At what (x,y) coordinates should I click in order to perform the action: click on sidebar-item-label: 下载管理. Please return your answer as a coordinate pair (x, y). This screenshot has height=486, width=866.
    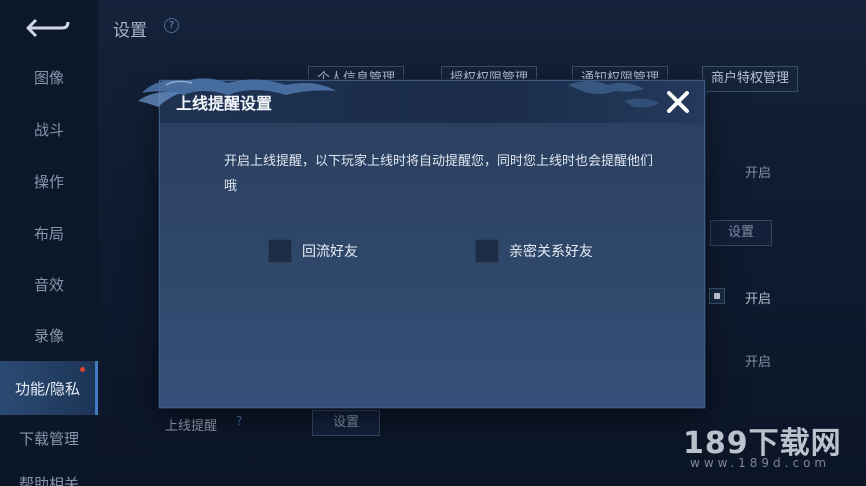
    Looking at the image, I should click on (48, 438).